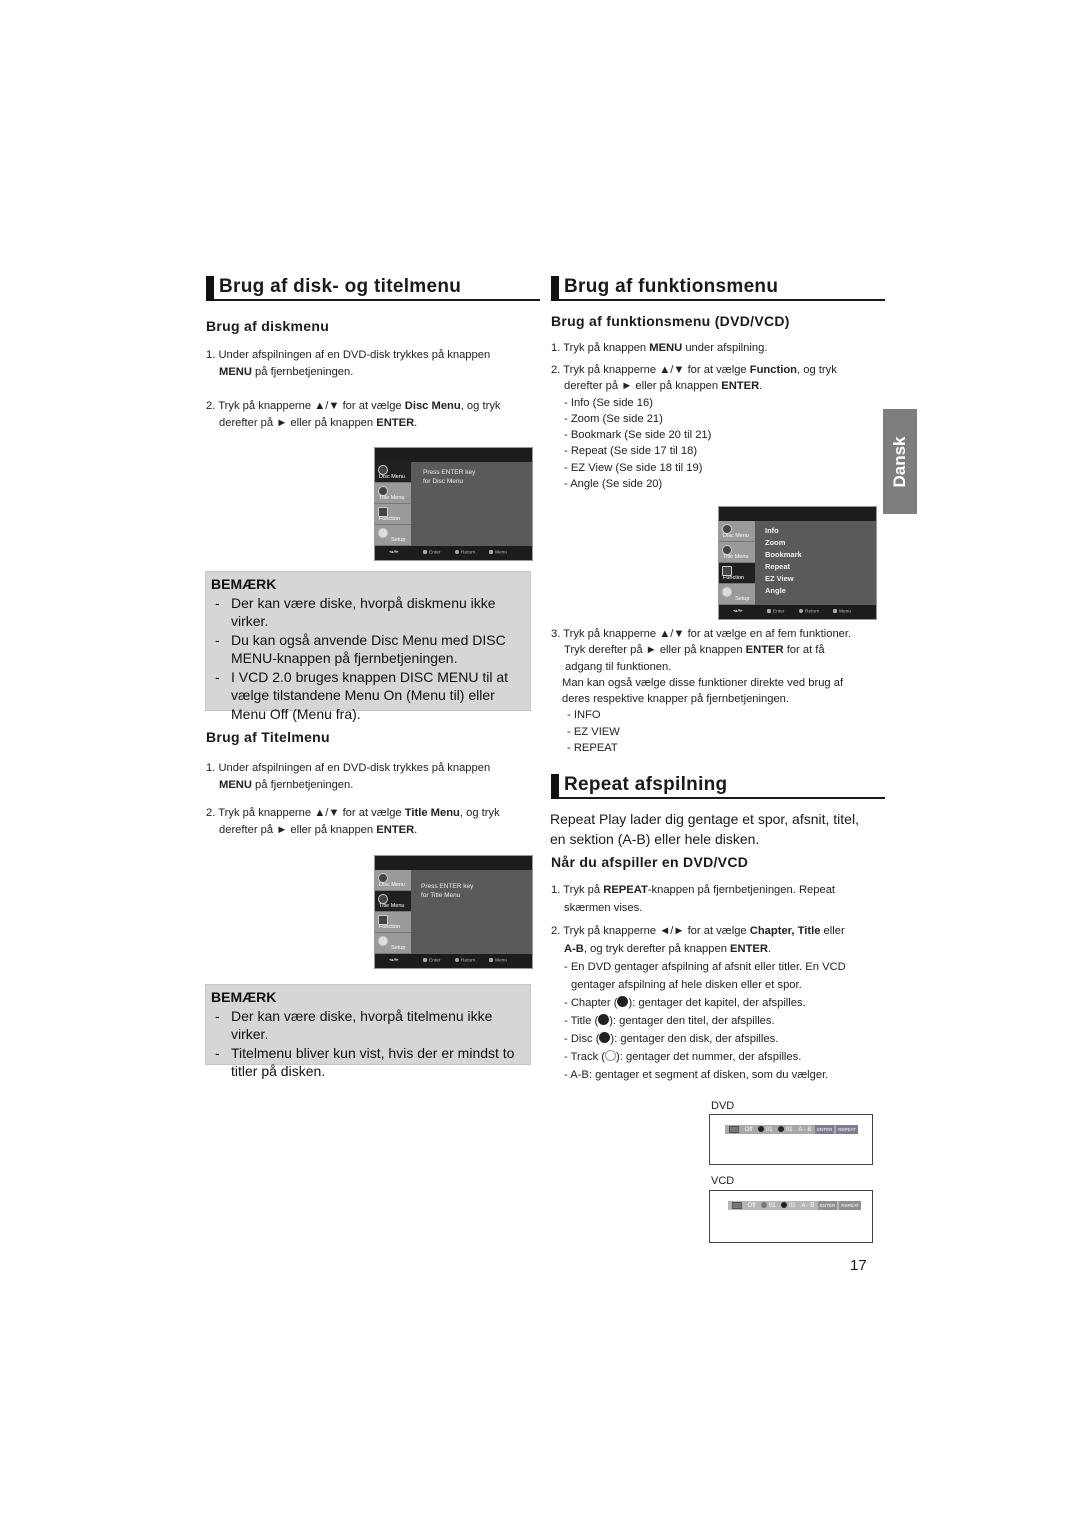 The height and width of the screenshot is (1528, 1080). What do you see at coordinates (373, 288) in the screenshot?
I see `section-title-disk-titelmenu: Brug af disk- og titelmenu` at bounding box center [373, 288].